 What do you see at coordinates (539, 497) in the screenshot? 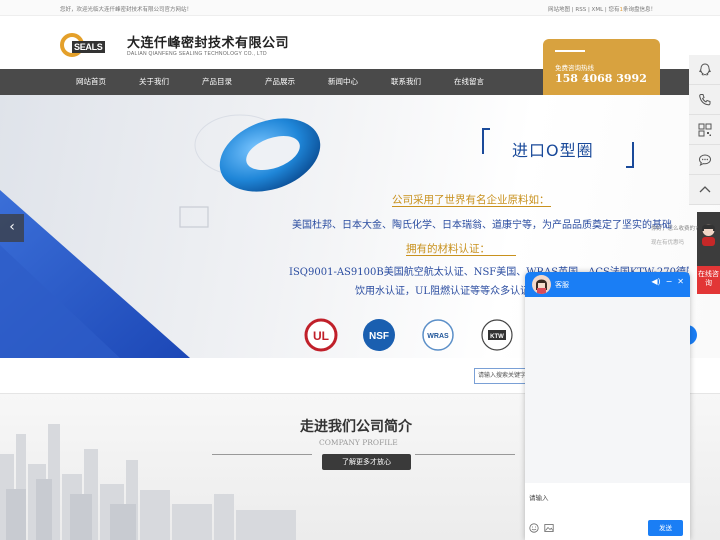
I see `chat-message-input: 请输入` at bounding box center [539, 497].